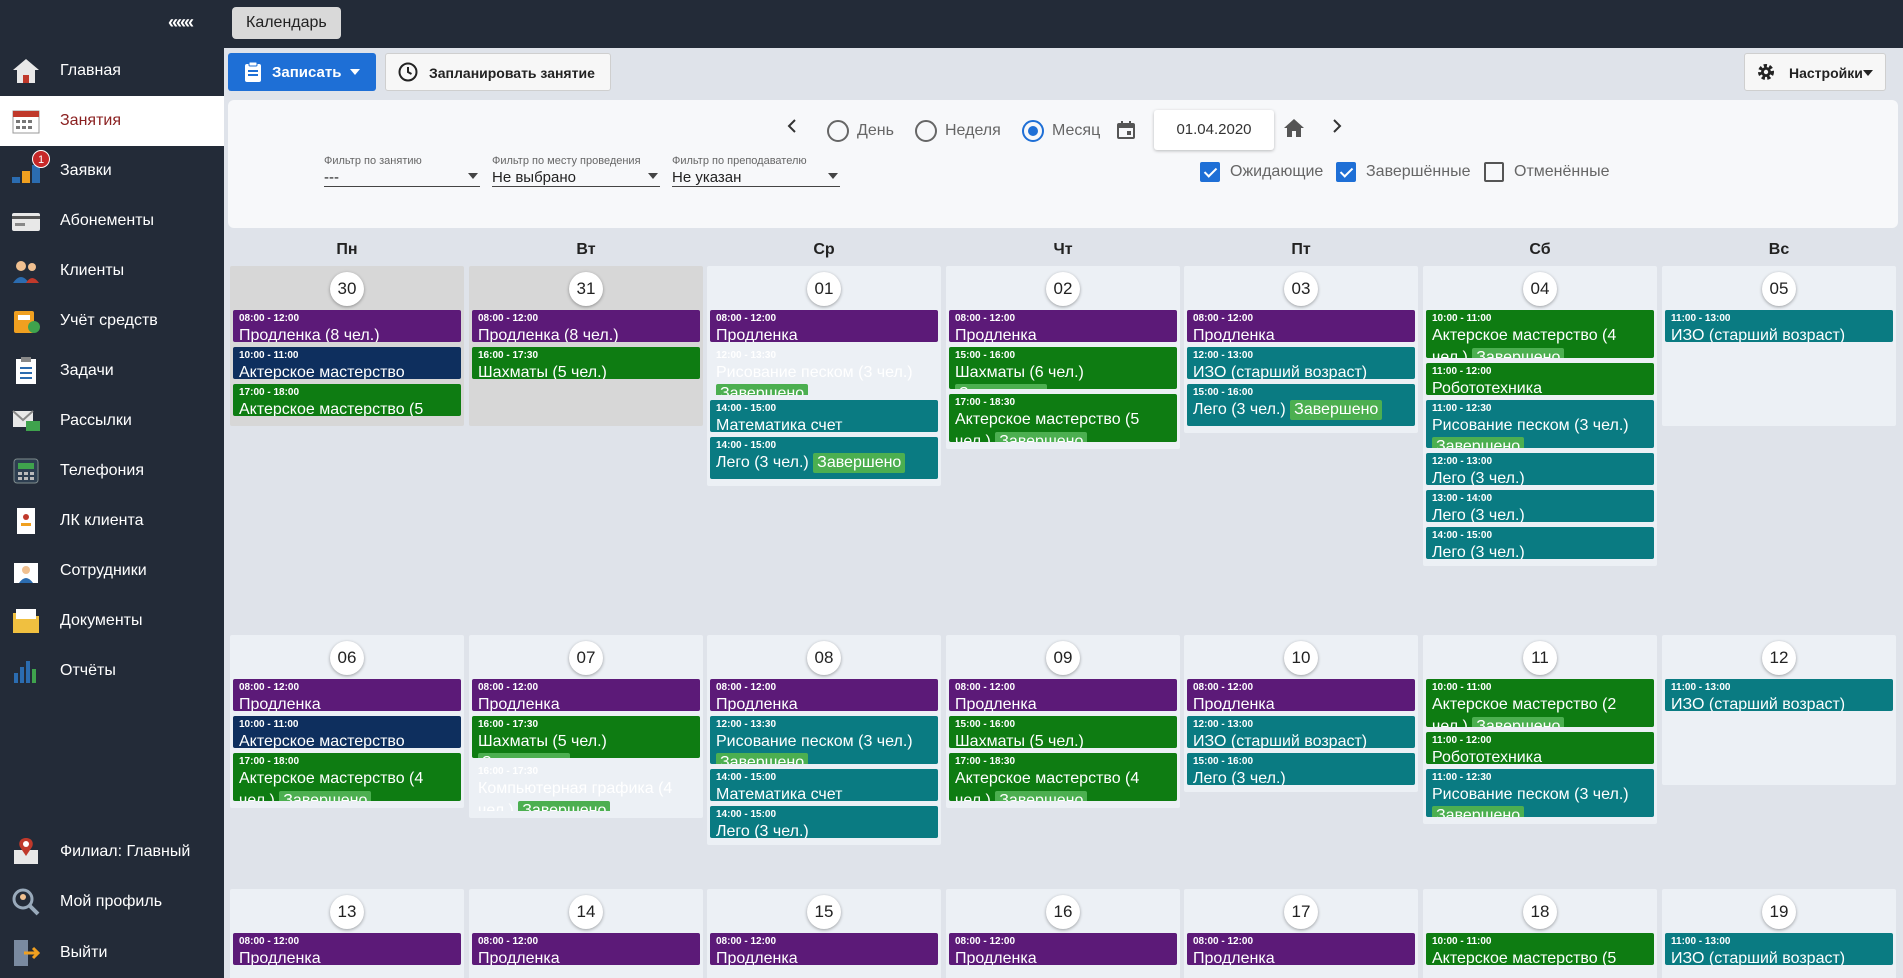 This screenshot has height=978, width=1903. What do you see at coordinates (498, 72) in the screenshot?
I see `plan-lesson-button: Запланировать занятие` at bounding box center [498, 72].